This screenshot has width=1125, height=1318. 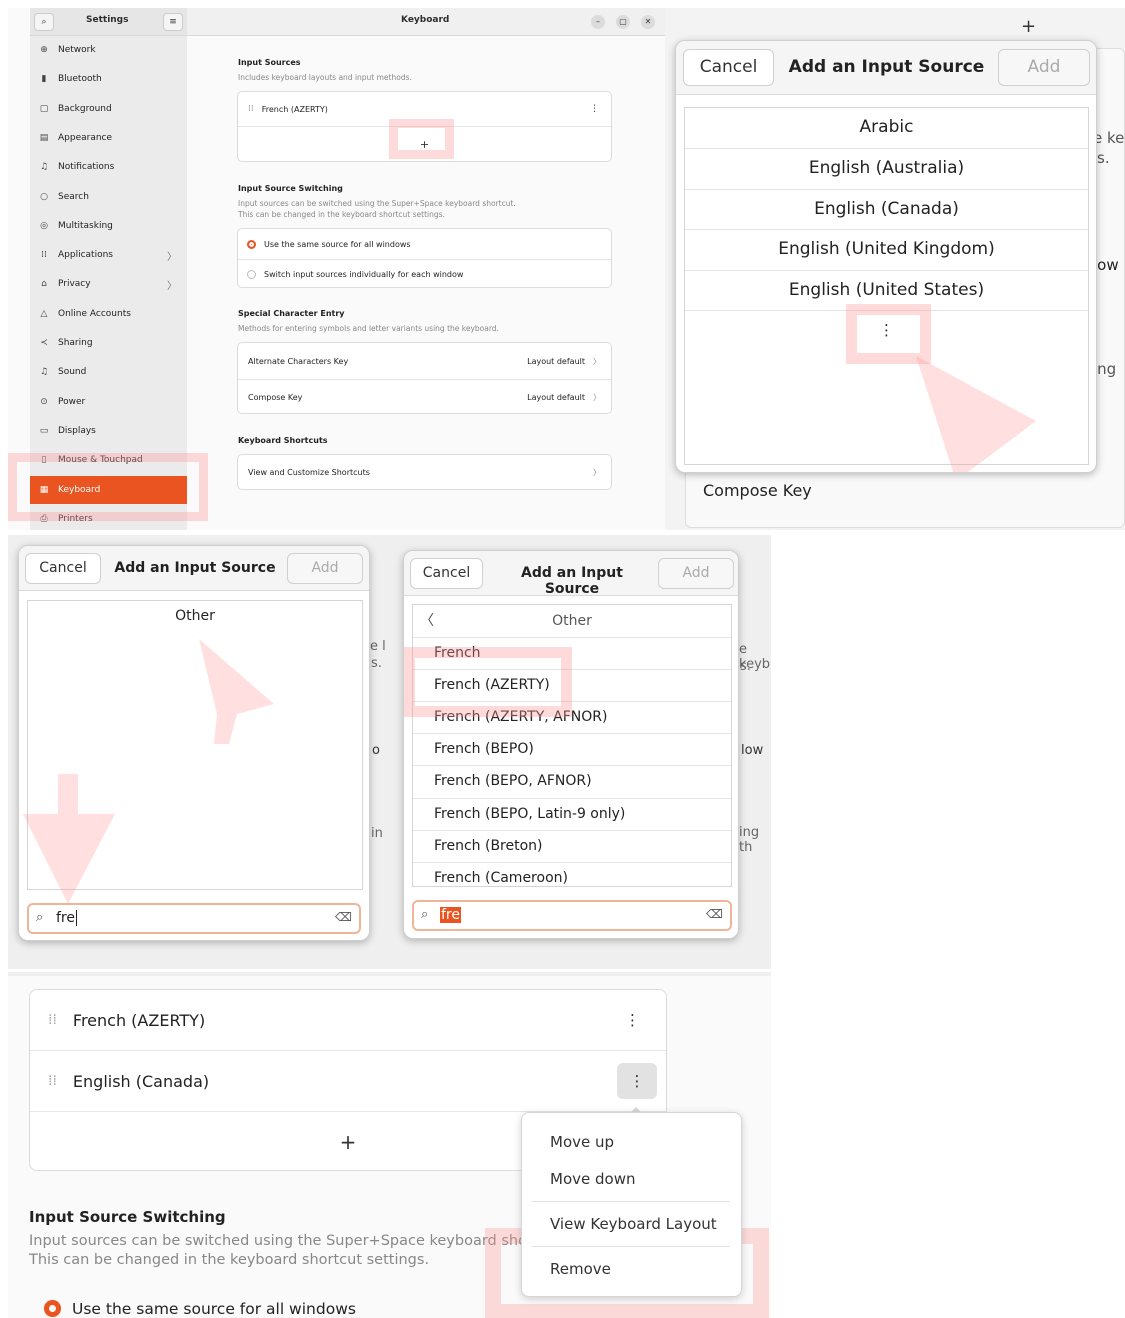 I want to click on background-text: e ke, so click(x=1109, y=138).